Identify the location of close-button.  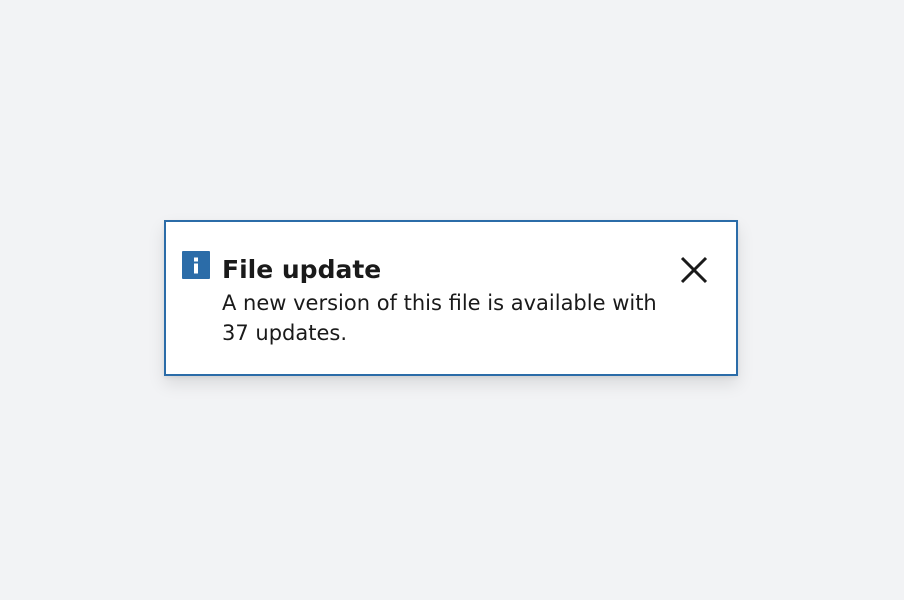
(694, 270).